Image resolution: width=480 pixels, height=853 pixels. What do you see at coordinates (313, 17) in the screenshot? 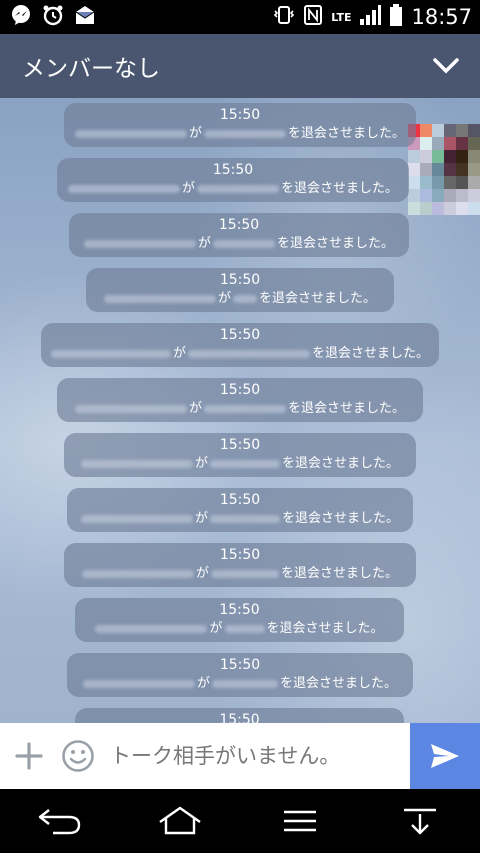
I see `nfc-icon` at bounding box center [313, 17].